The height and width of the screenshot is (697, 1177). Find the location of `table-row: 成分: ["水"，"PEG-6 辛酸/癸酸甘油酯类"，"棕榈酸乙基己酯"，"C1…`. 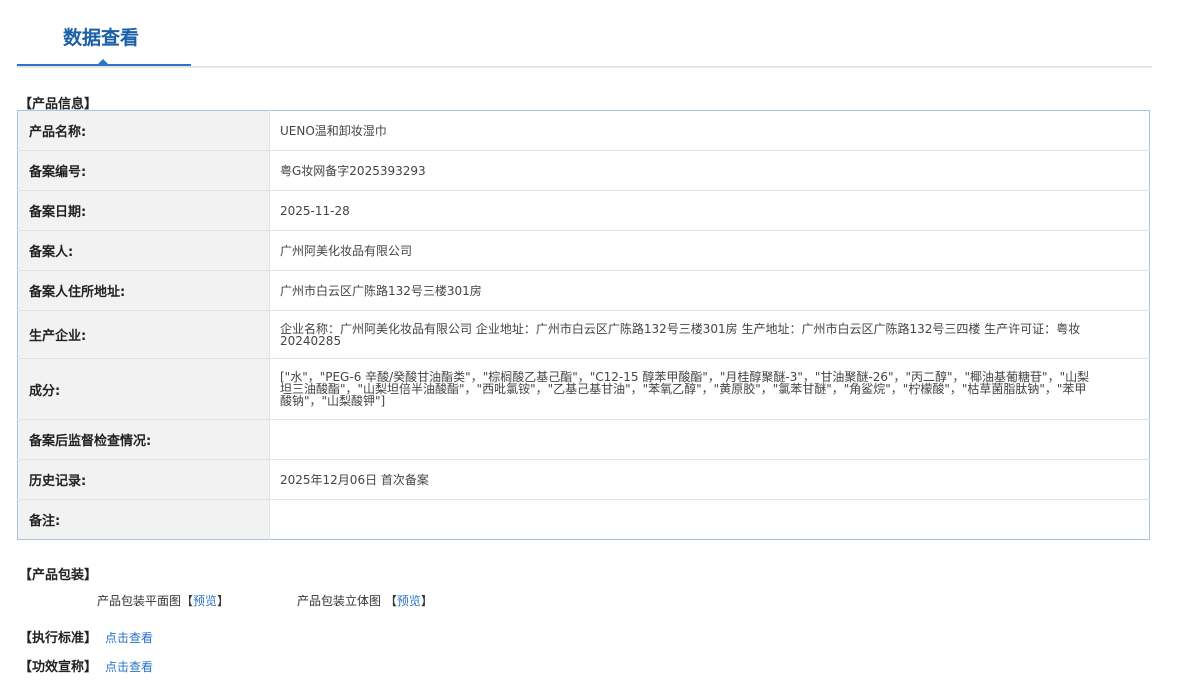

table-row: 成分: ["水"，"PEG-6 辛酸/癸酸甘油酯类"，"棕榈酸乙基己酯"，"C1… is located at coordinates (583, 389).